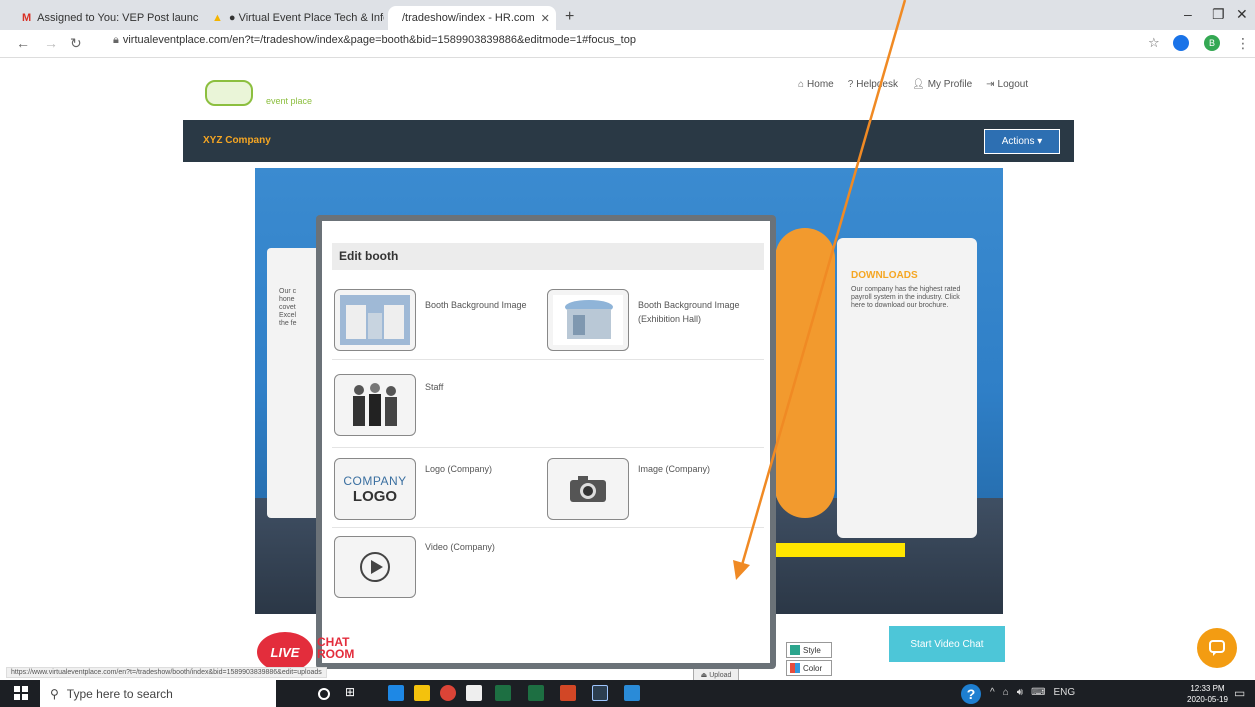  I want to click on search-placeholder: Type here to search, so click(119, 693).